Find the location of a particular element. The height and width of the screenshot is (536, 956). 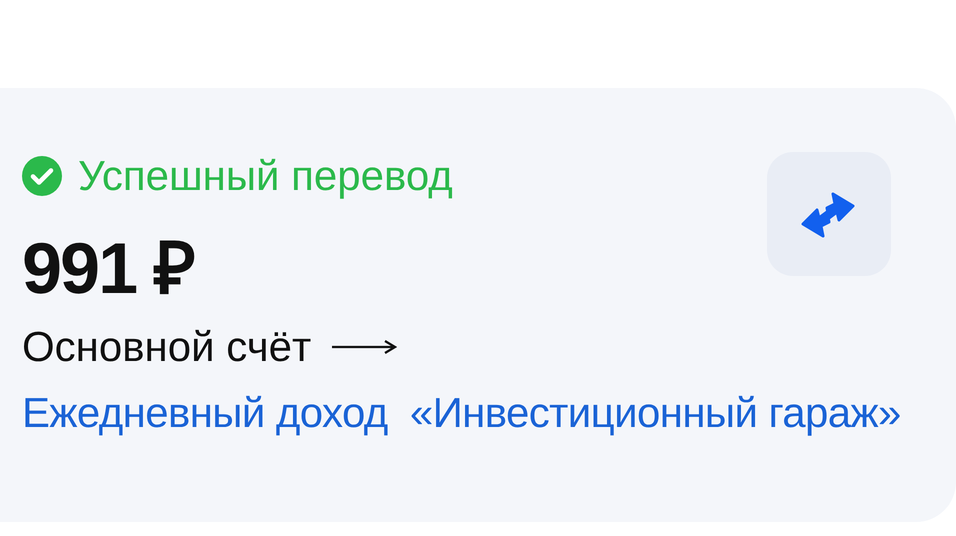

account-name: Основной счёт is located at coordinates (167, 347).